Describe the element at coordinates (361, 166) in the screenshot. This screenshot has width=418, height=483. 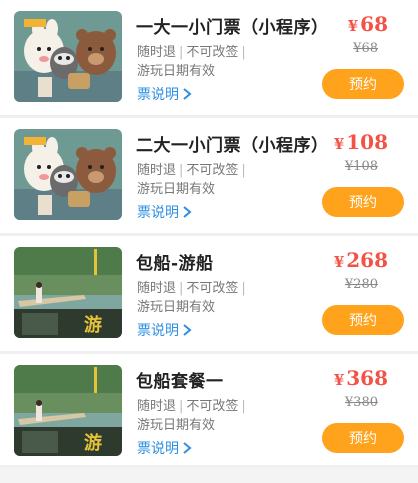
I see `original-price: ¥108` at that location.